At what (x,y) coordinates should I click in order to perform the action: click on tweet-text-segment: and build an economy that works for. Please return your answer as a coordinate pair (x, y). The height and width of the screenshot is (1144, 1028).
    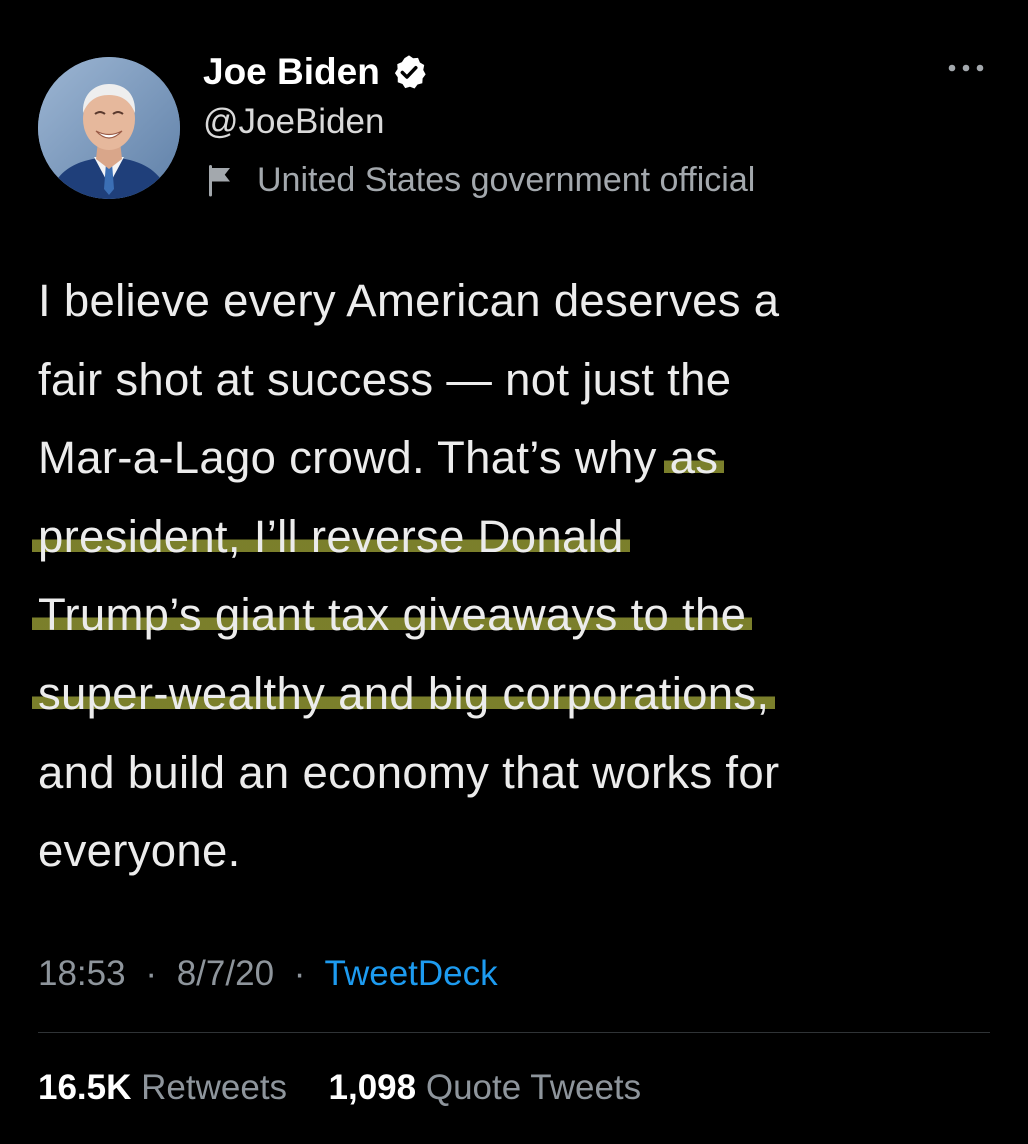
    Looking at the image, I should click on (409, 772).